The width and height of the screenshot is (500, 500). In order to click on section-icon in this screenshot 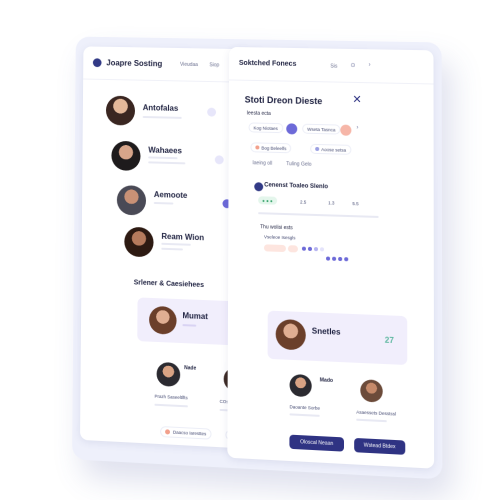, I will do `click(258, 186)`.